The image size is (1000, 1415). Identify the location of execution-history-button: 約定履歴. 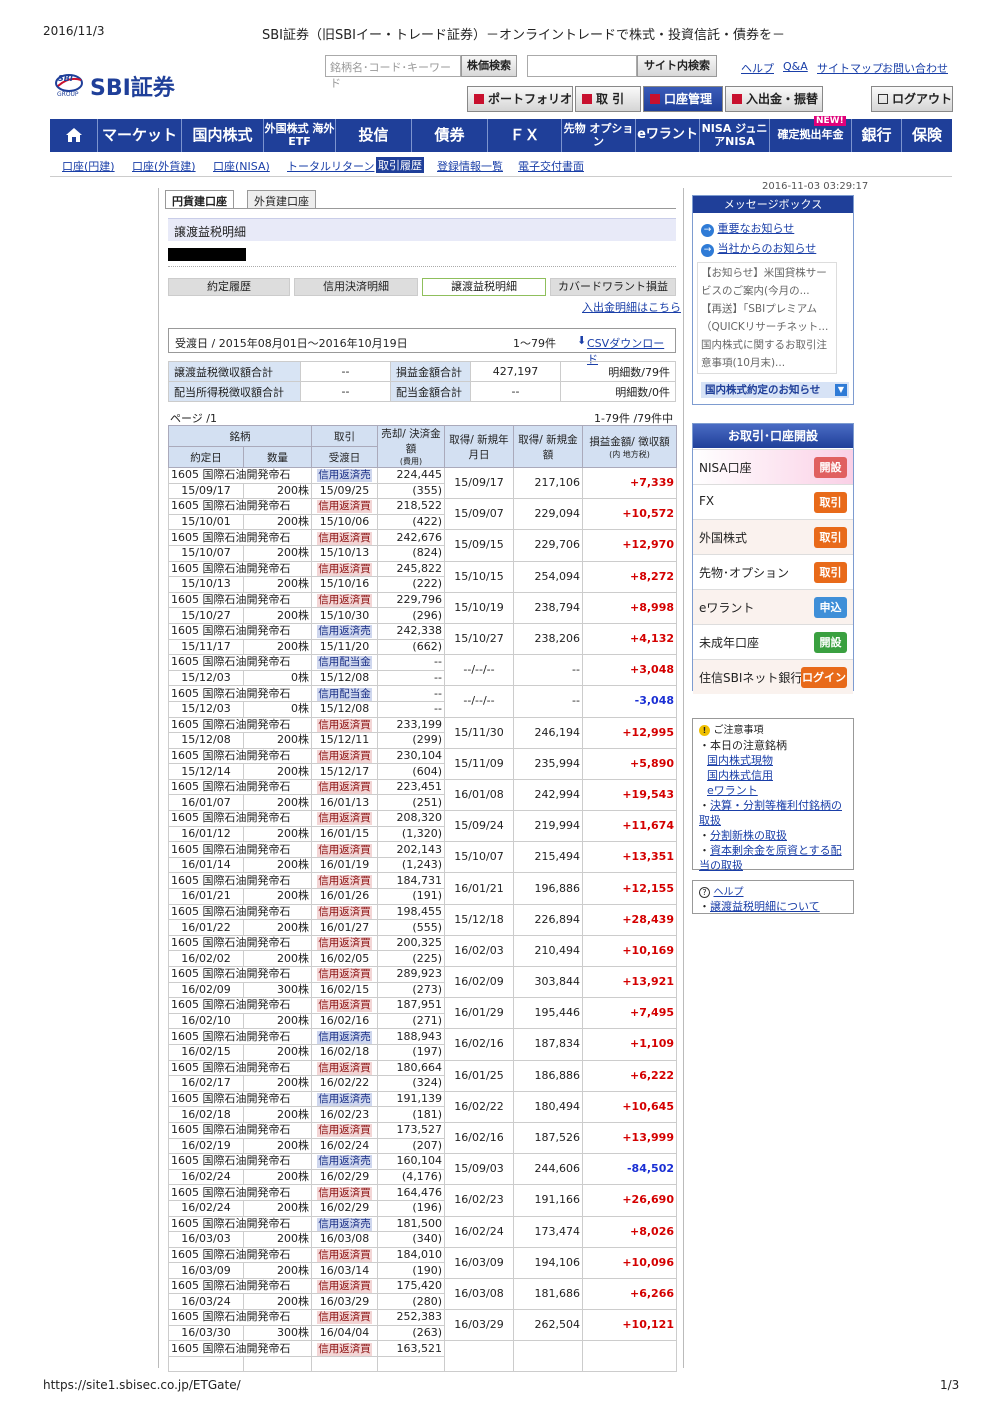
(229, 287).